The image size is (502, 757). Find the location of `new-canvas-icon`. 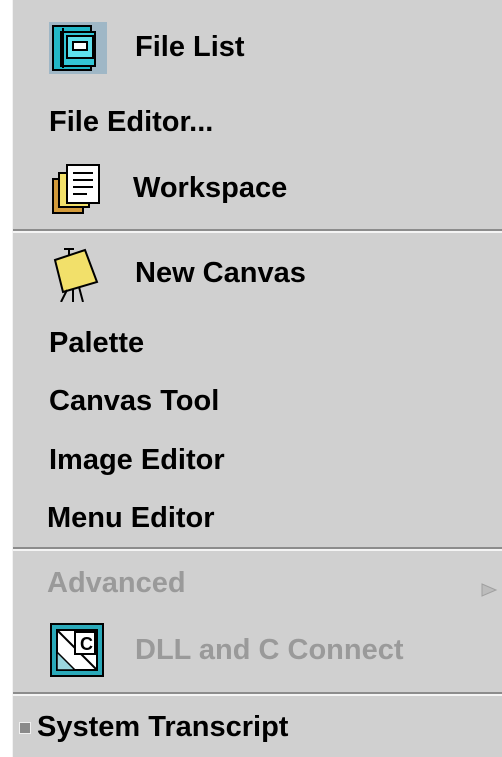

new-canvas-icon is located at coordinates (77, 278).